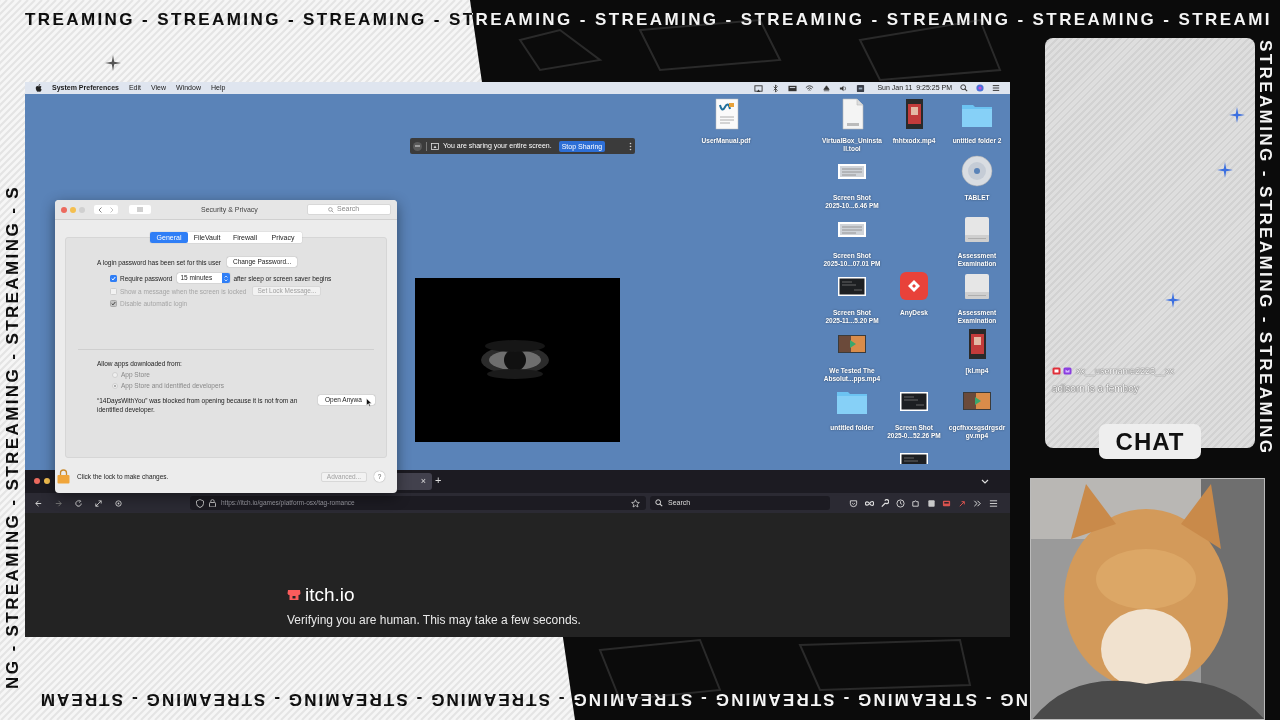 The height and width of the screenshot is (720, 1280). What do you see at coordinates (140, 209) in the screenshot?
I see `grid-icon` at bounding box center [140, 209].